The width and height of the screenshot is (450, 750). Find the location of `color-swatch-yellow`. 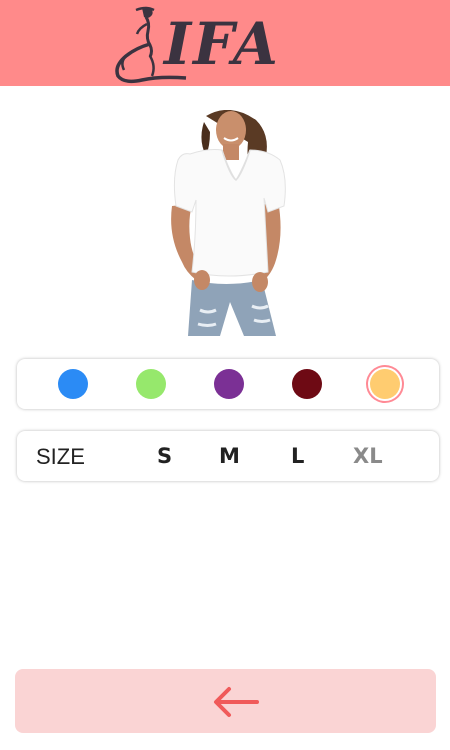

color-swatch-yellow is located at coordinates (385, 384).